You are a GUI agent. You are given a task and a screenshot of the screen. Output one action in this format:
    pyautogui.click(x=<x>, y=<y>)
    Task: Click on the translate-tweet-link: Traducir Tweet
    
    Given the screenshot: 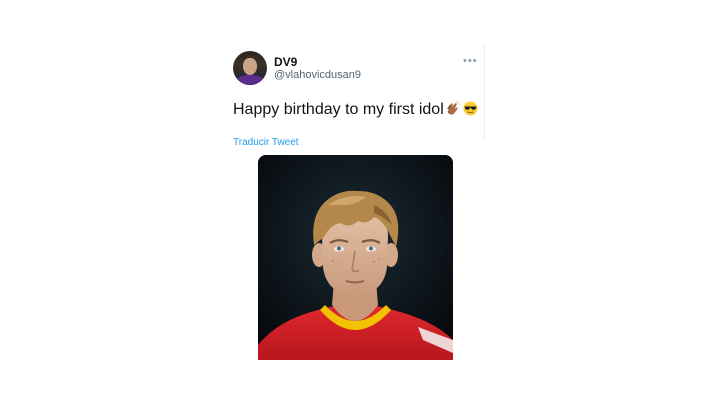 What is the action you would take?
    pyautogui.click(x=266, y=142)
    